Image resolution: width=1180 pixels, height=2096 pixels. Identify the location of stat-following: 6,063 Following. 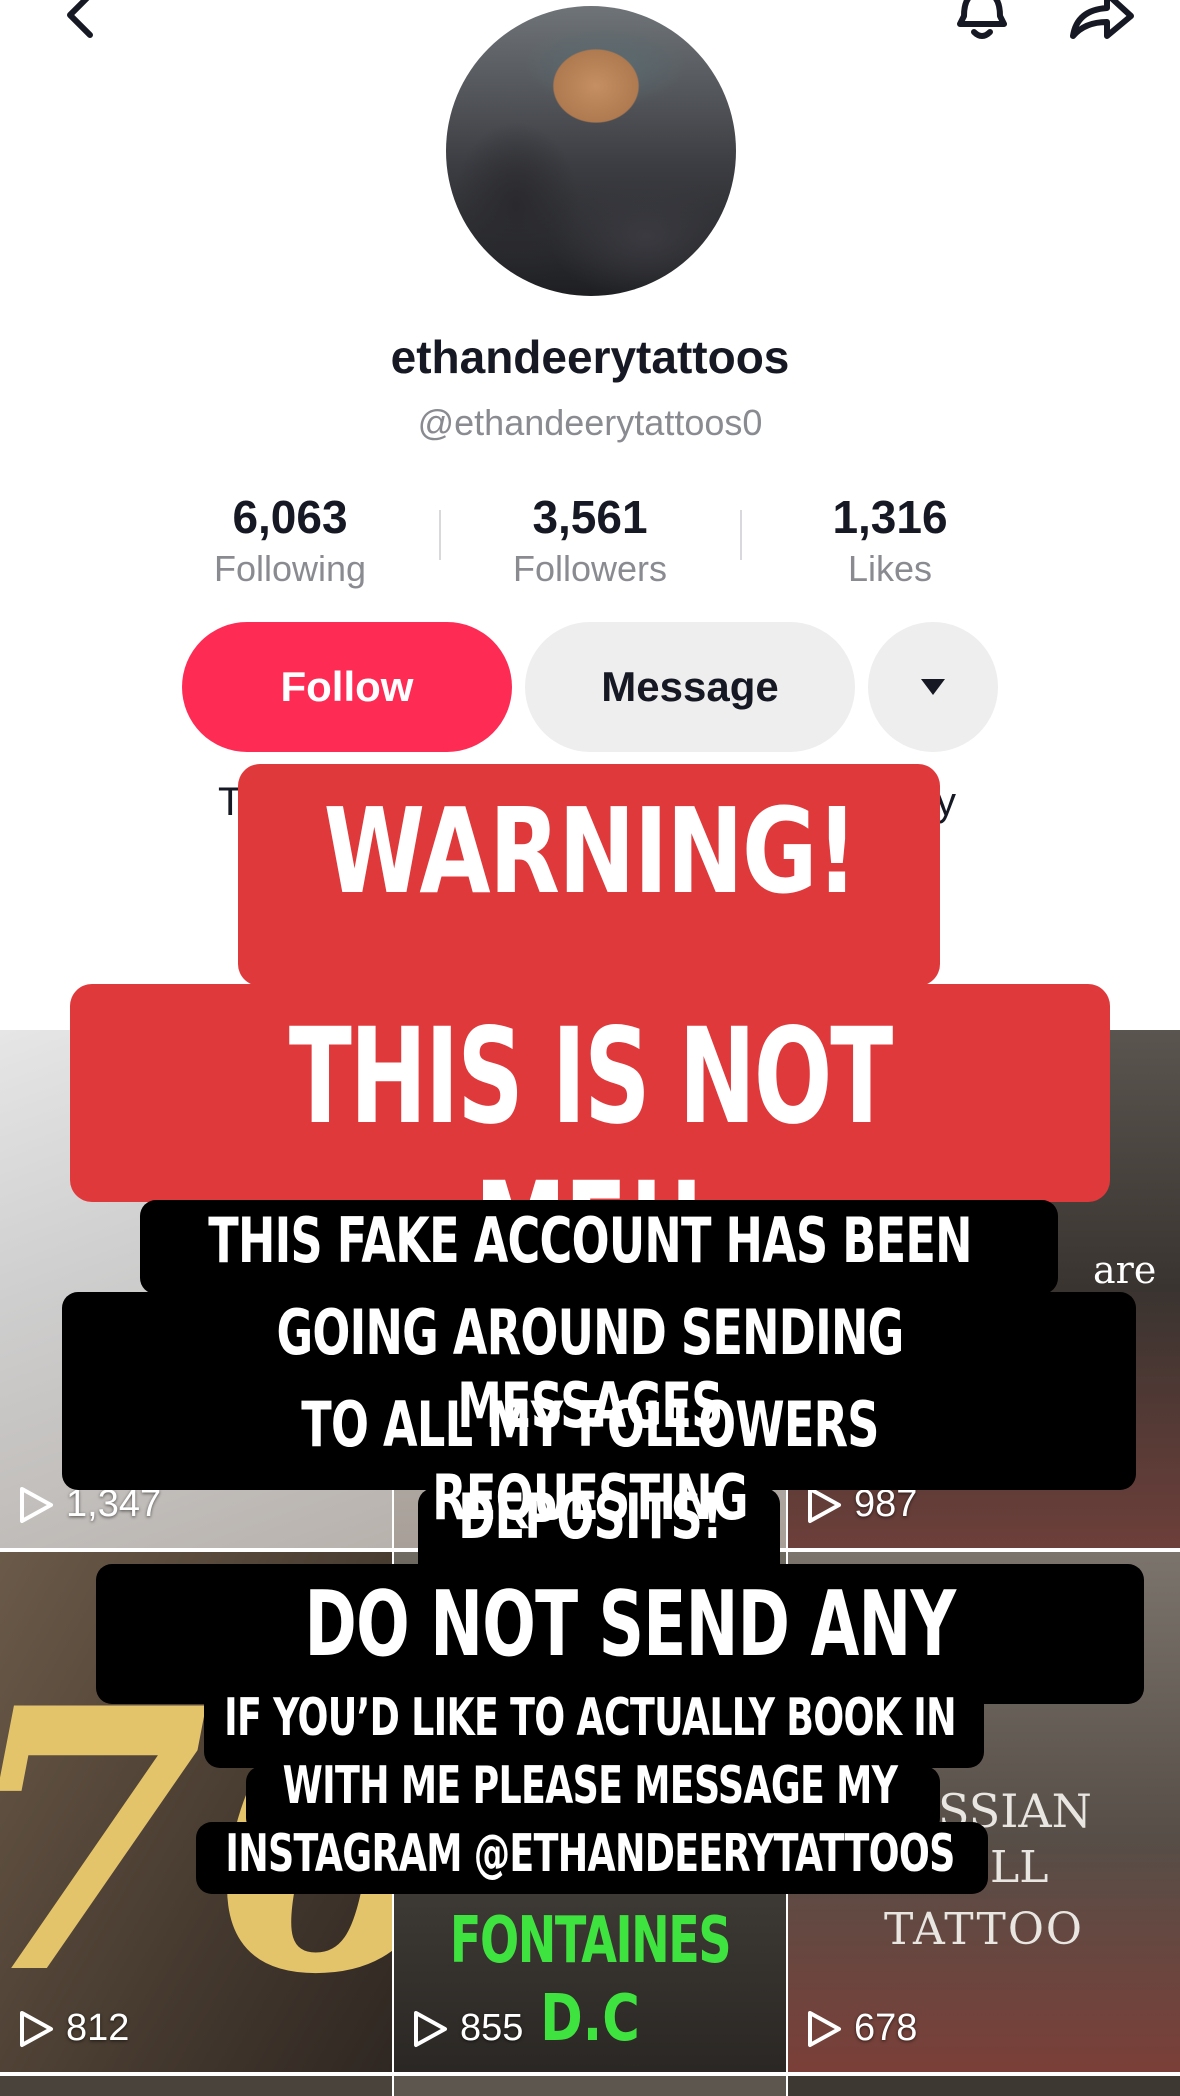
(290, 540).